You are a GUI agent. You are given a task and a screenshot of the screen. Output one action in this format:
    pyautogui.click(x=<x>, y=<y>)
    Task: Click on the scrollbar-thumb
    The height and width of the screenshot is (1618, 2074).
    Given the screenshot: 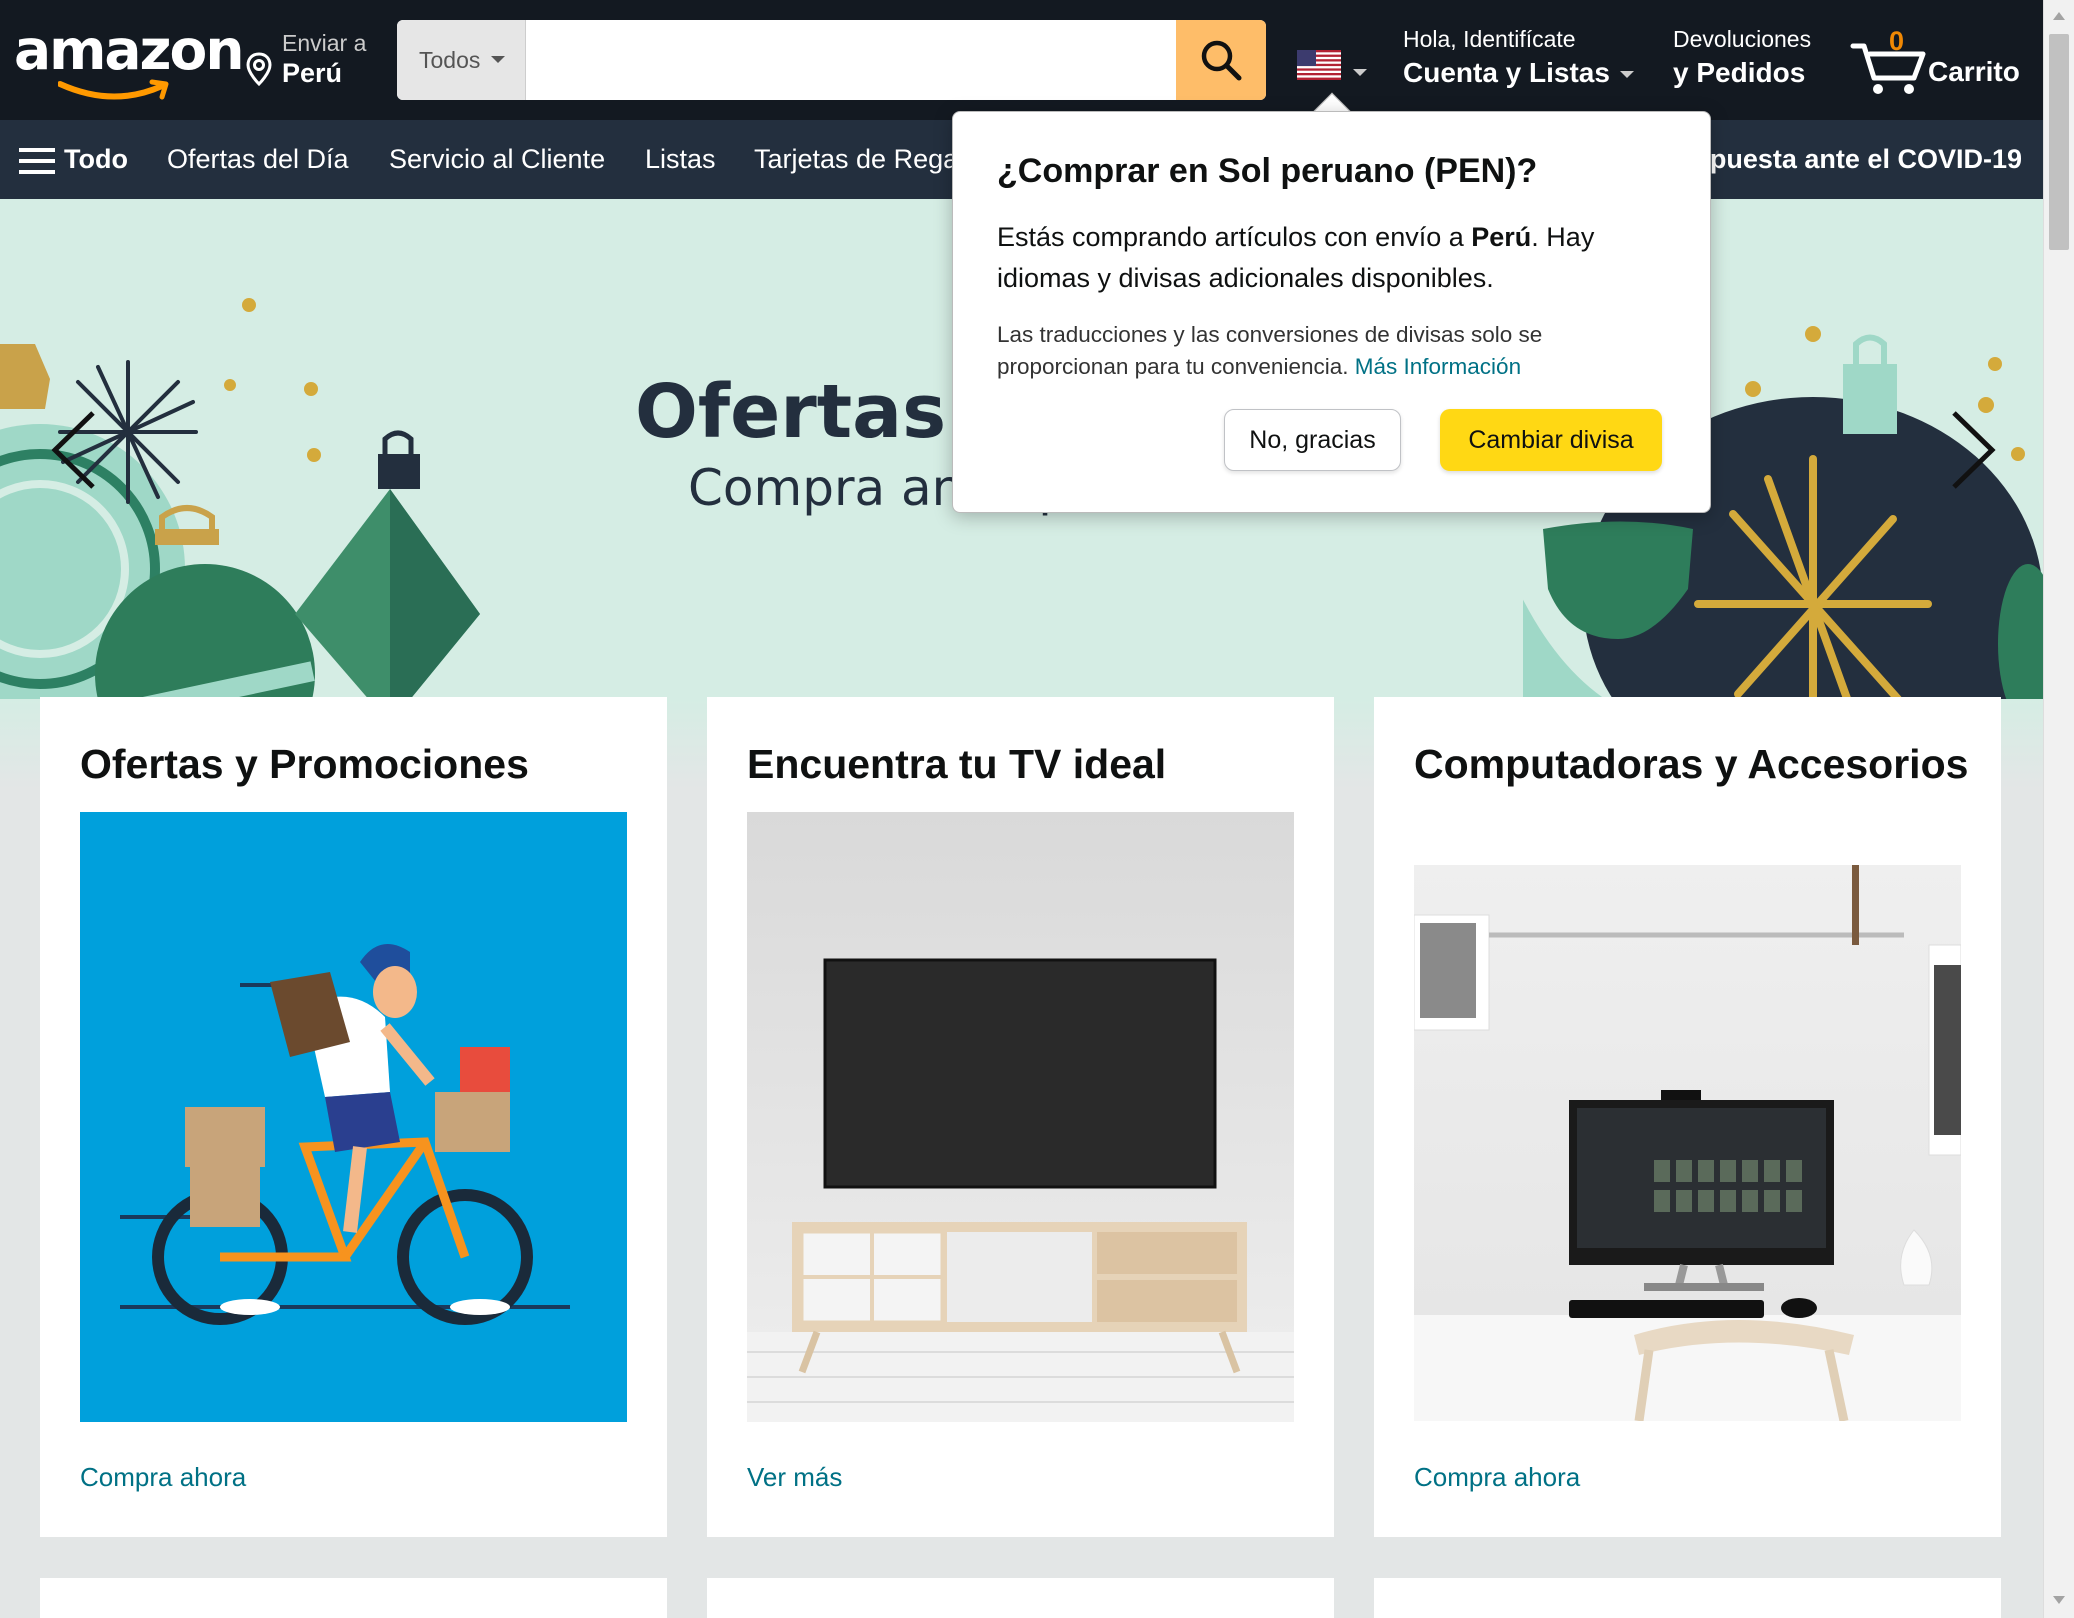 What is the action you would take?
    pyautogui.click(x=2059, y=142)
    